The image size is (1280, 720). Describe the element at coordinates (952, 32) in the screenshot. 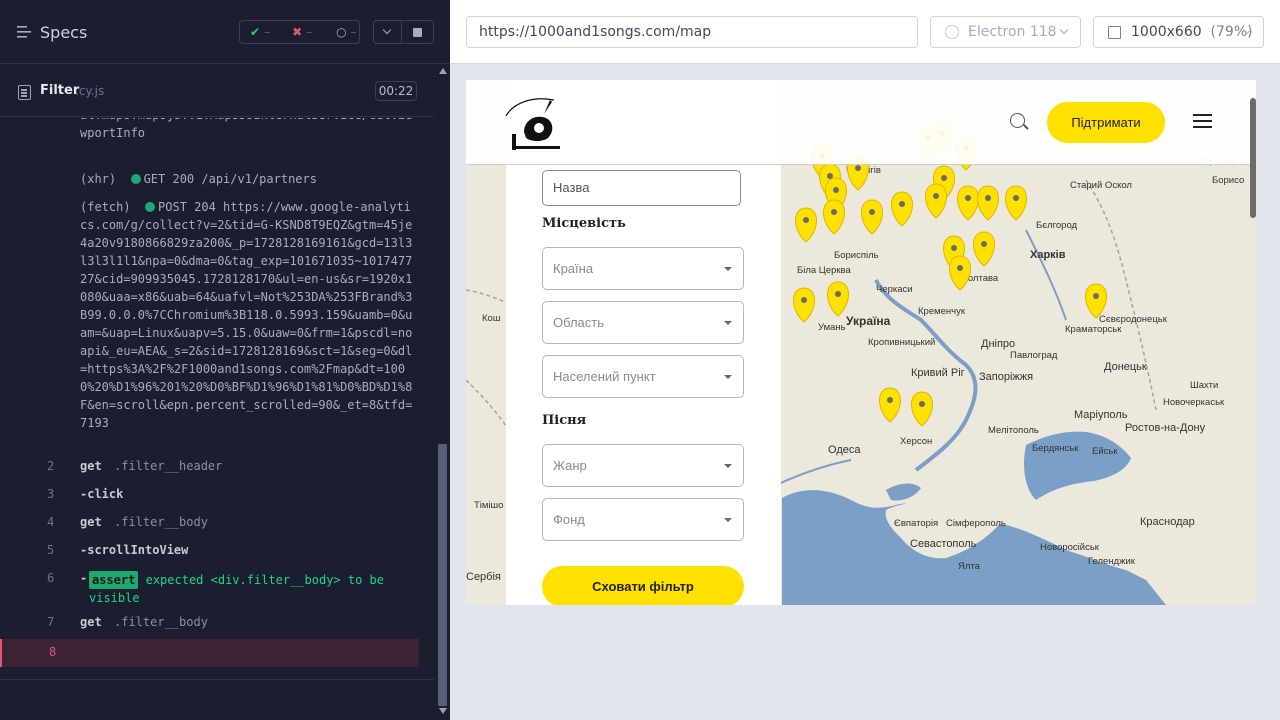

I see `electron-icon` at that location.